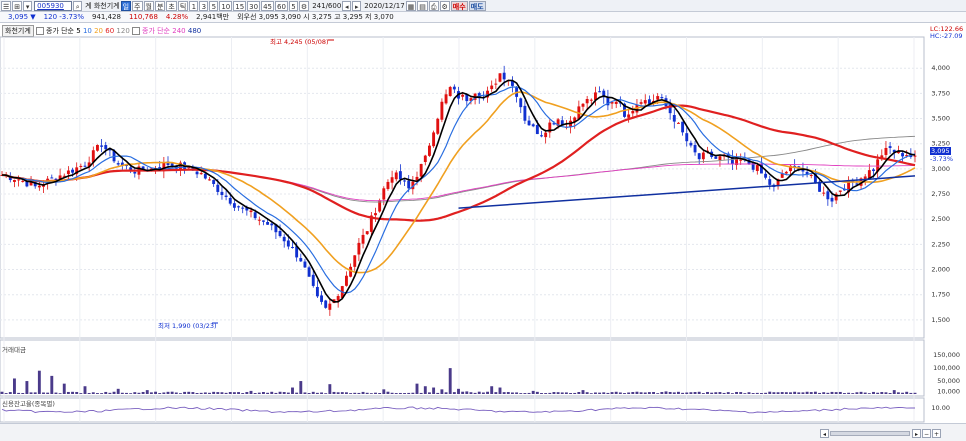 The image size is (966, 441). What do you see at coordinates (936, 433) in the screenshot?
I see `zoom-in-icon: +` at bounding box center [936, 433].